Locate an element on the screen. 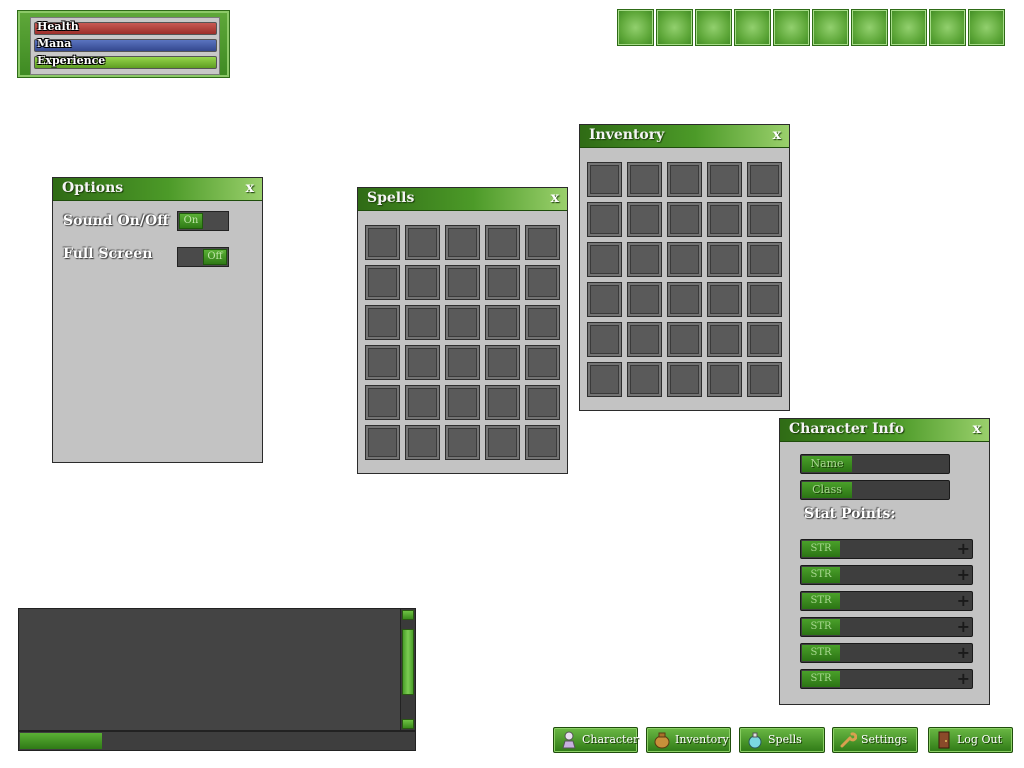  inventory-titlebar: Inventory x is located at coordinates (684, 136).